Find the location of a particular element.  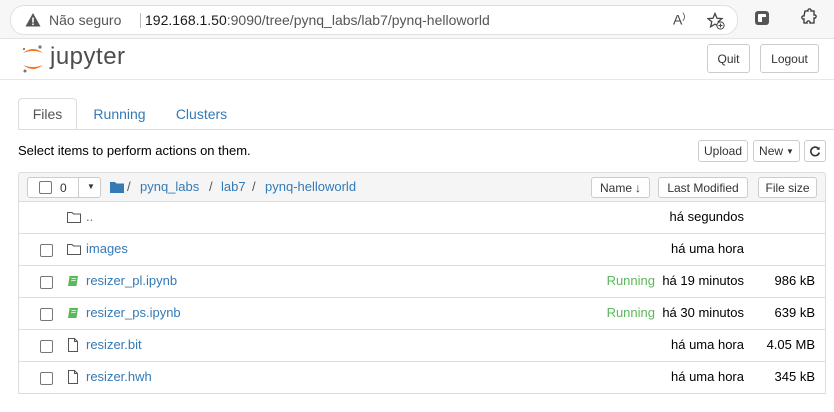

last-modified: há 19 minutos is located at coordinates (703, 280).